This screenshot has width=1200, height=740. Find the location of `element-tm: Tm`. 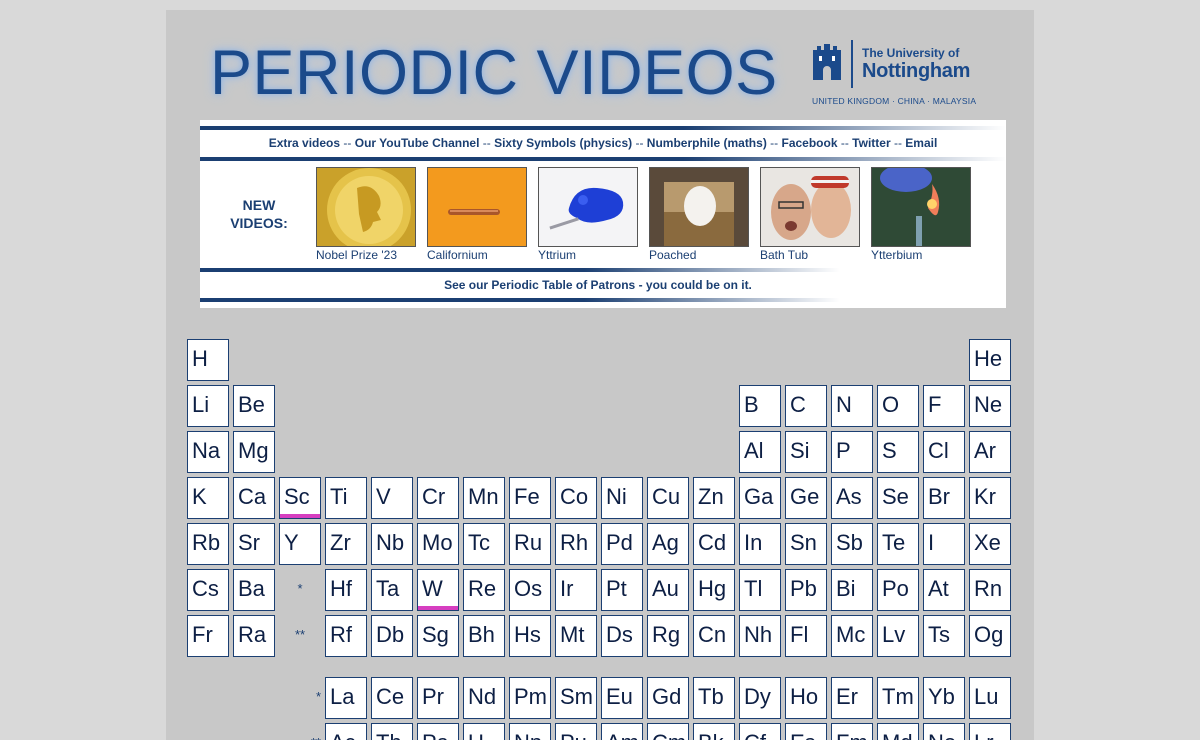

element-tm: Tm is located at coordinates (898, 698).